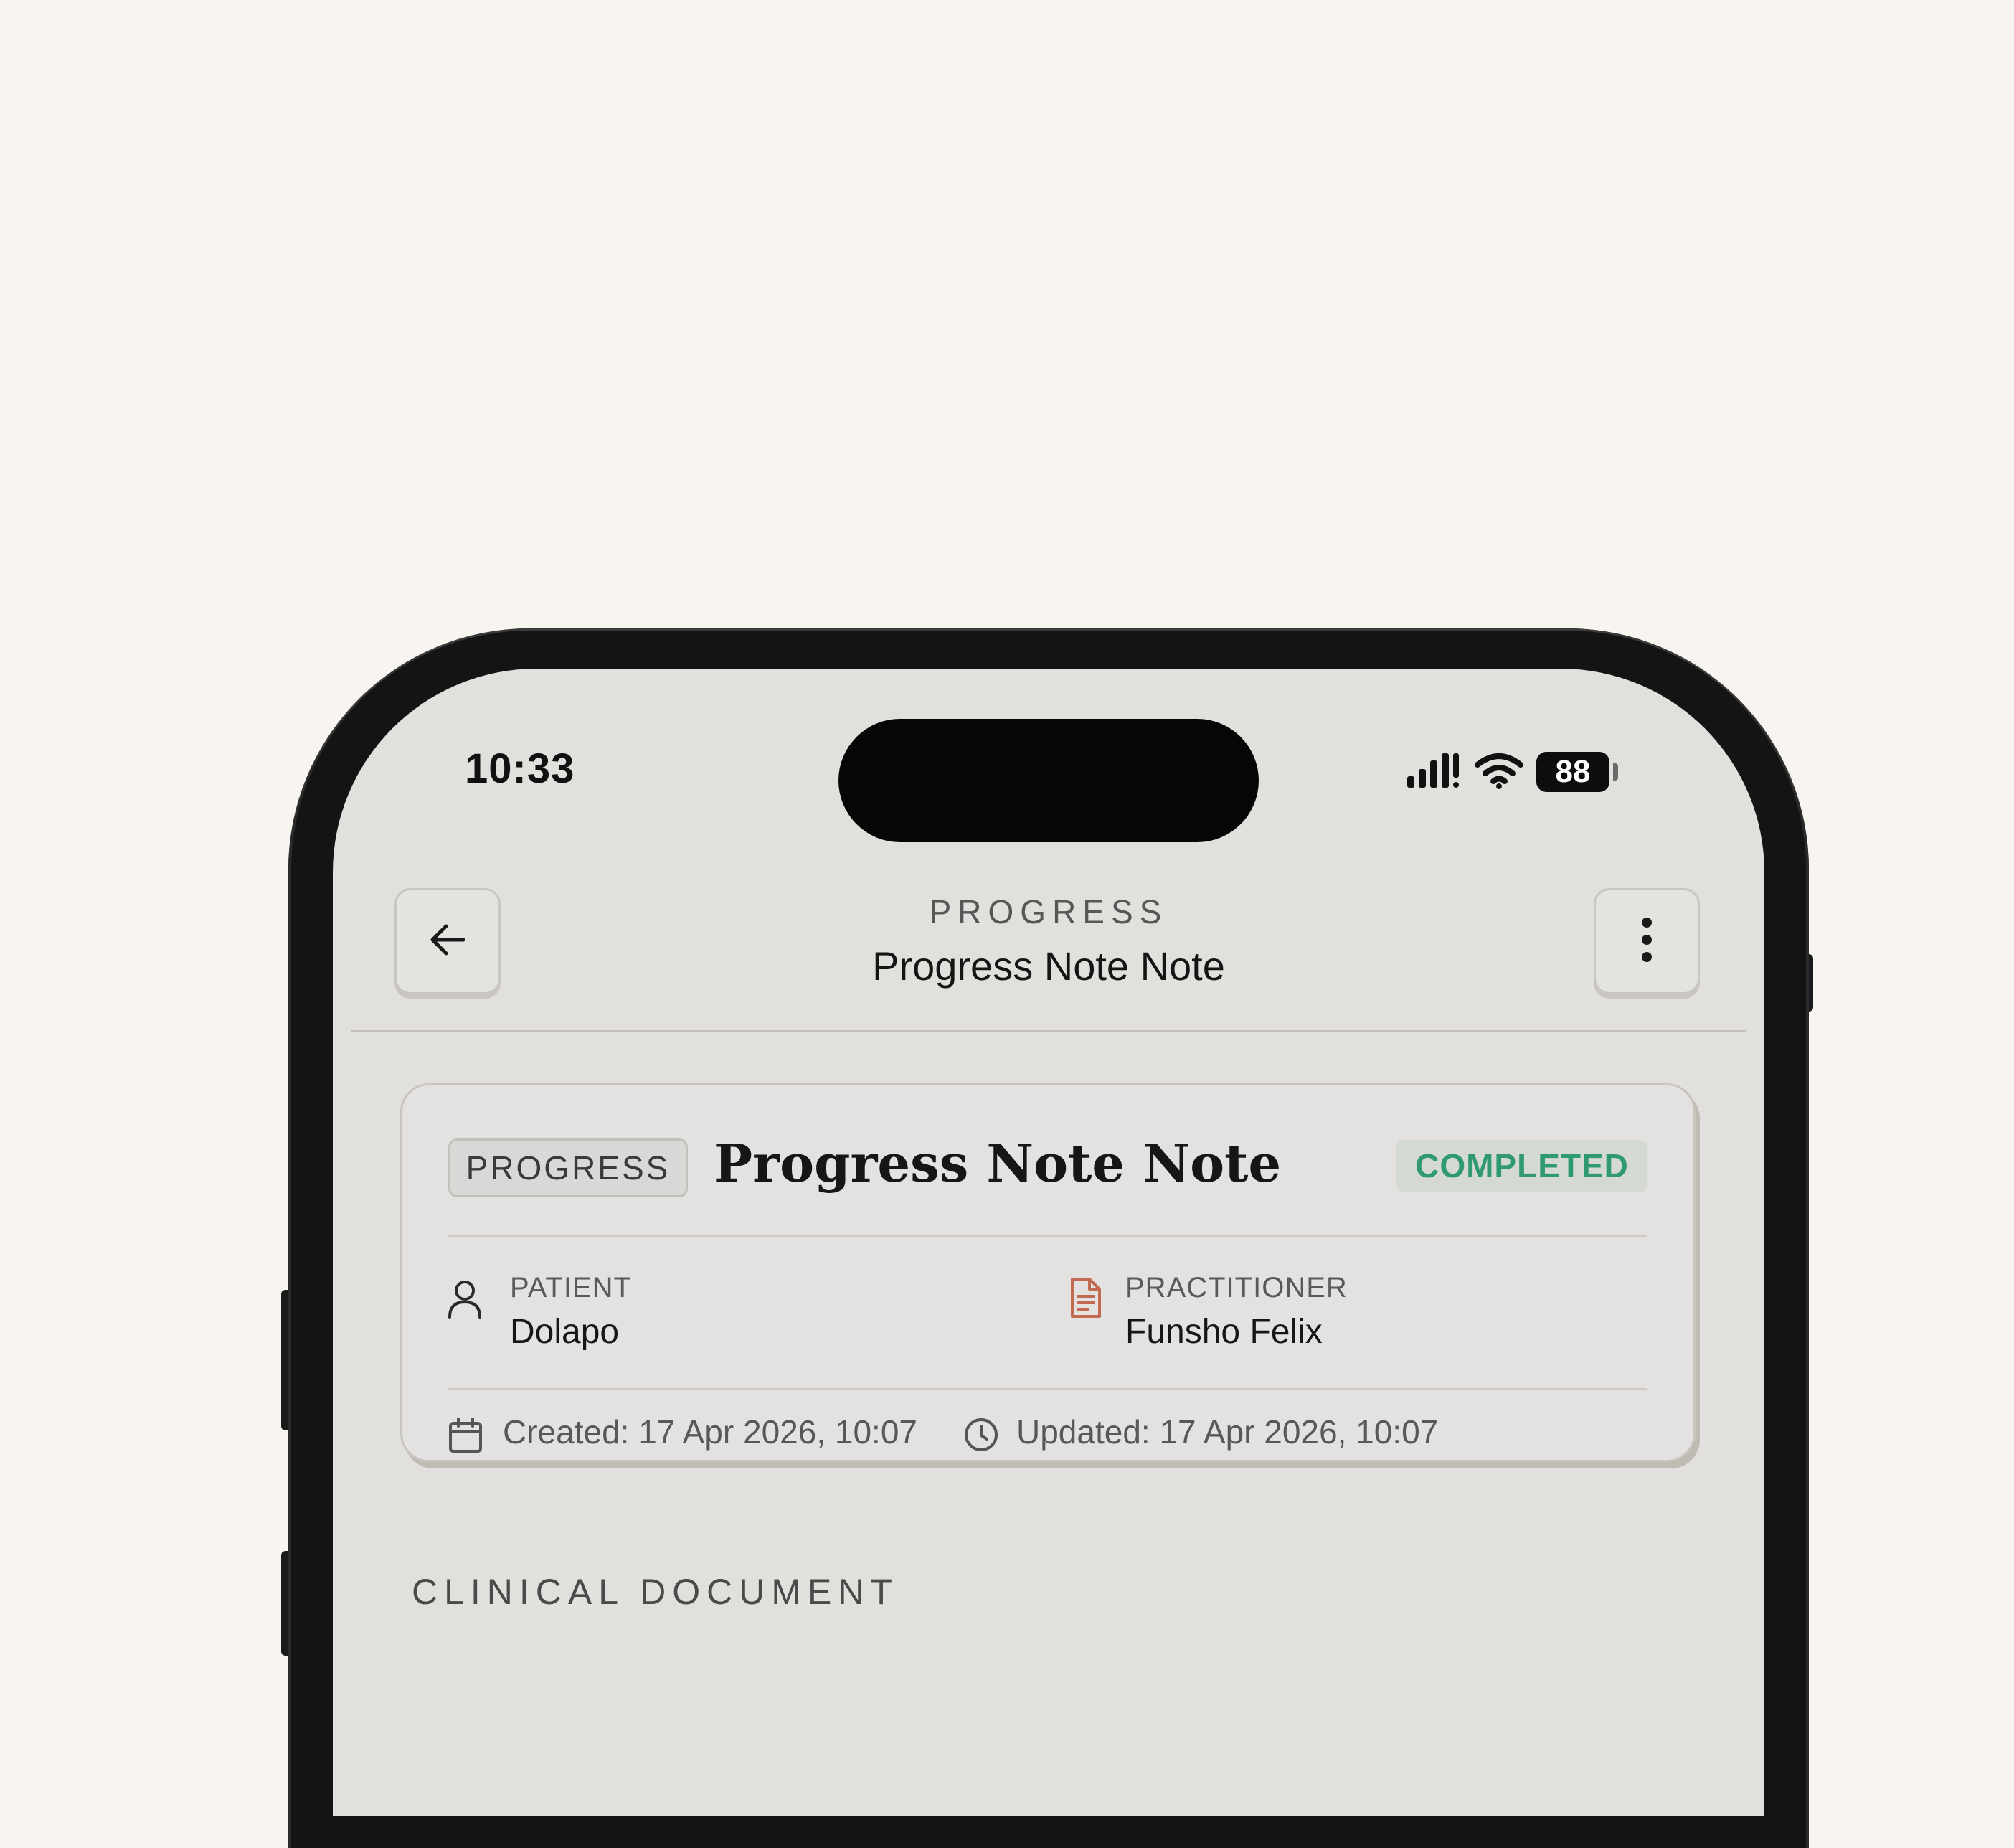 Image resolution: width=2014 pixels, height=1848 pixels. What do you see at coordinates (655, 1592) in the screenshot?
I see `section-heading: CLINICAL DOCUMENT` at bounding box center [655, 1592].